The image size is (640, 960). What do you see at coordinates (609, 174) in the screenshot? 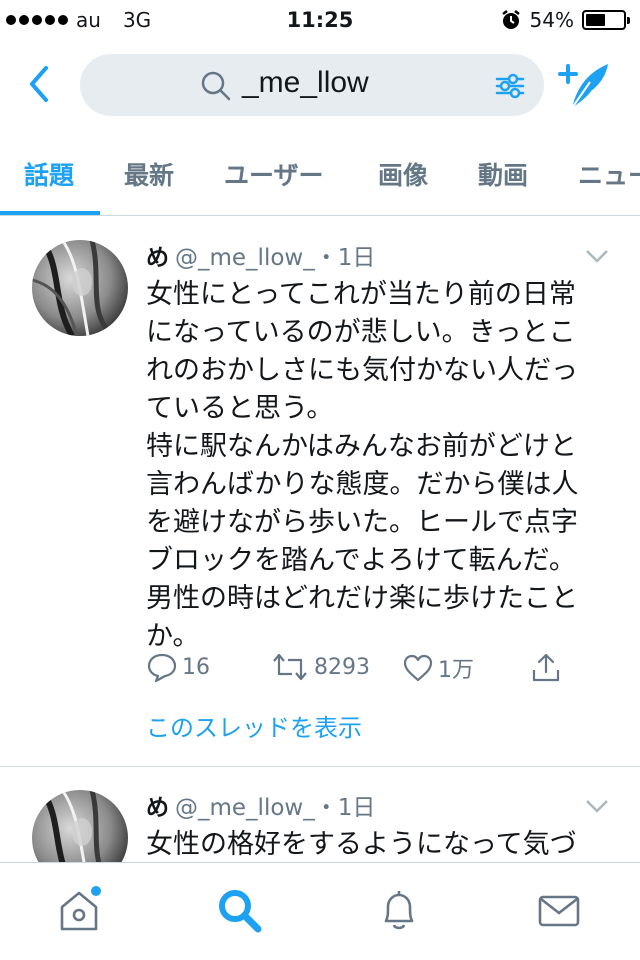
I see `tab-news: ニュー` at bounding box center [609, 174].